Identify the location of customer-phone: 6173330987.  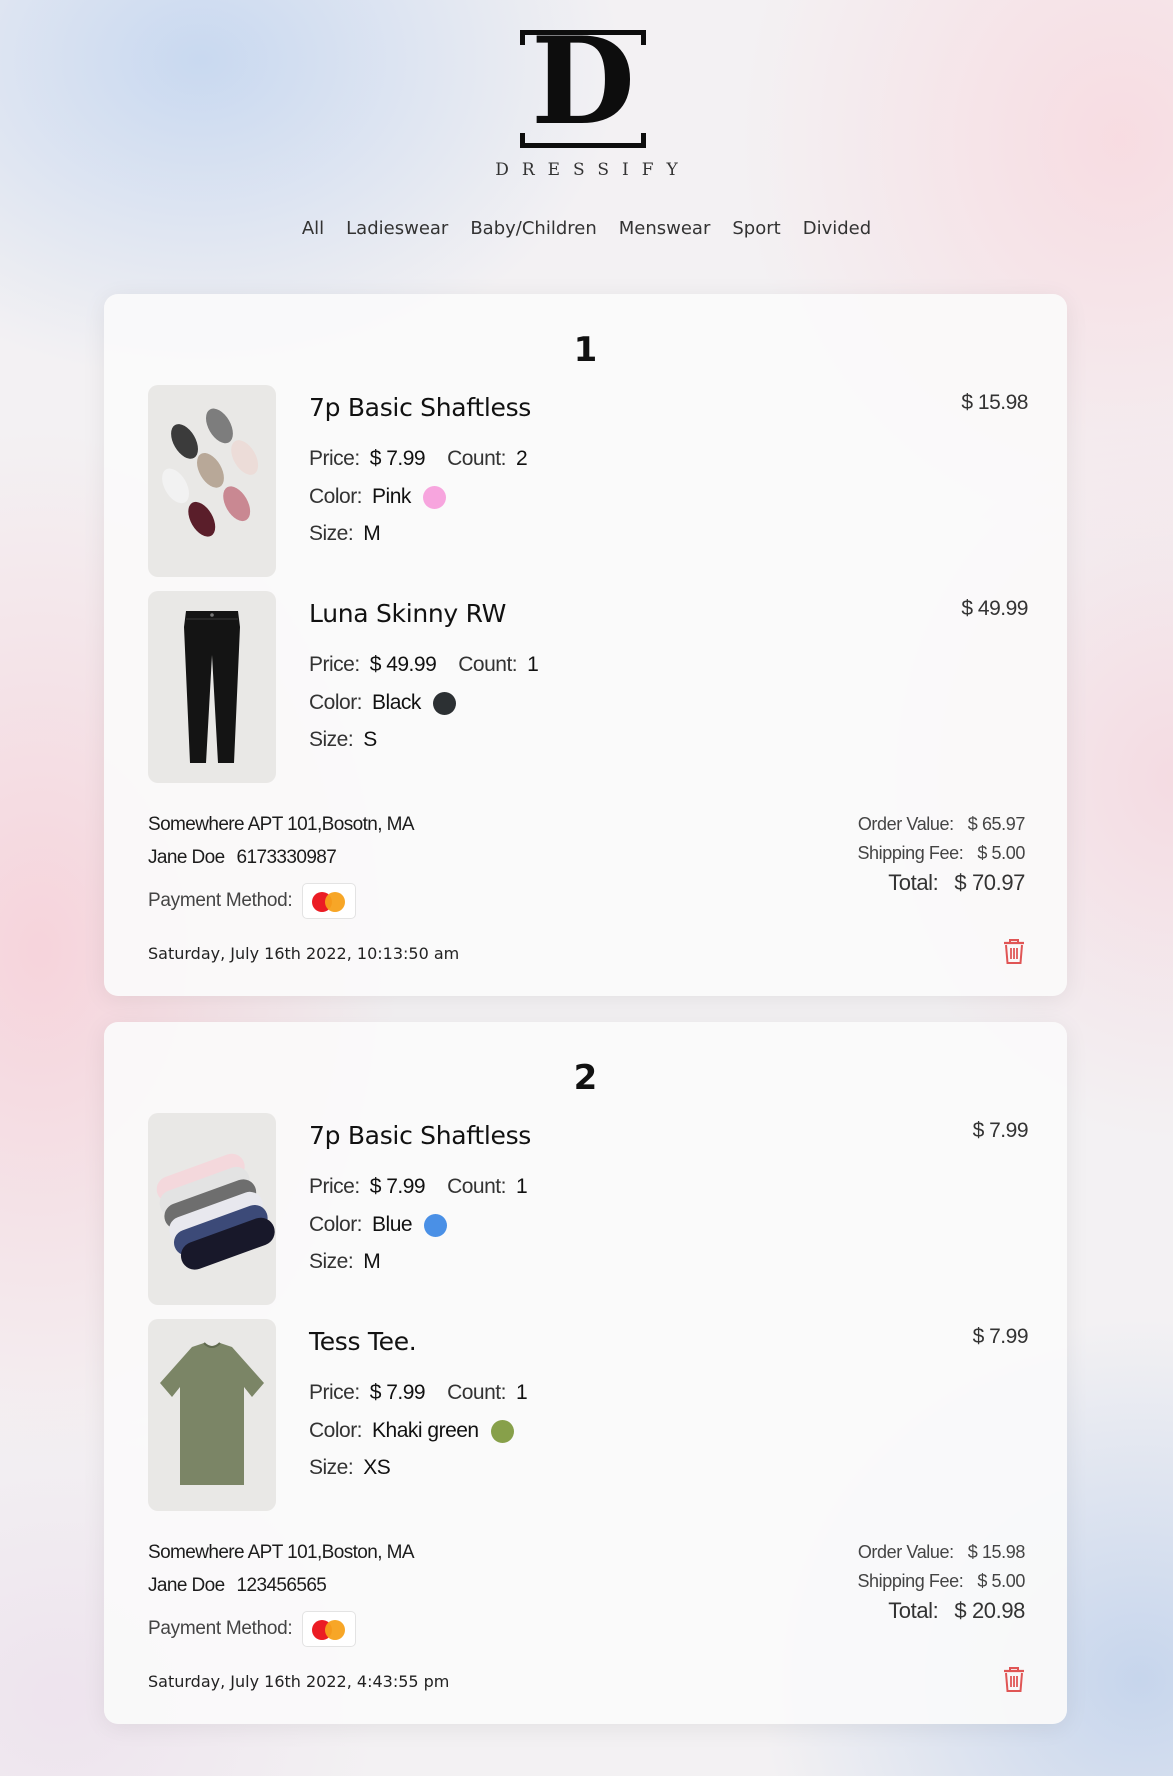
(286, 857).